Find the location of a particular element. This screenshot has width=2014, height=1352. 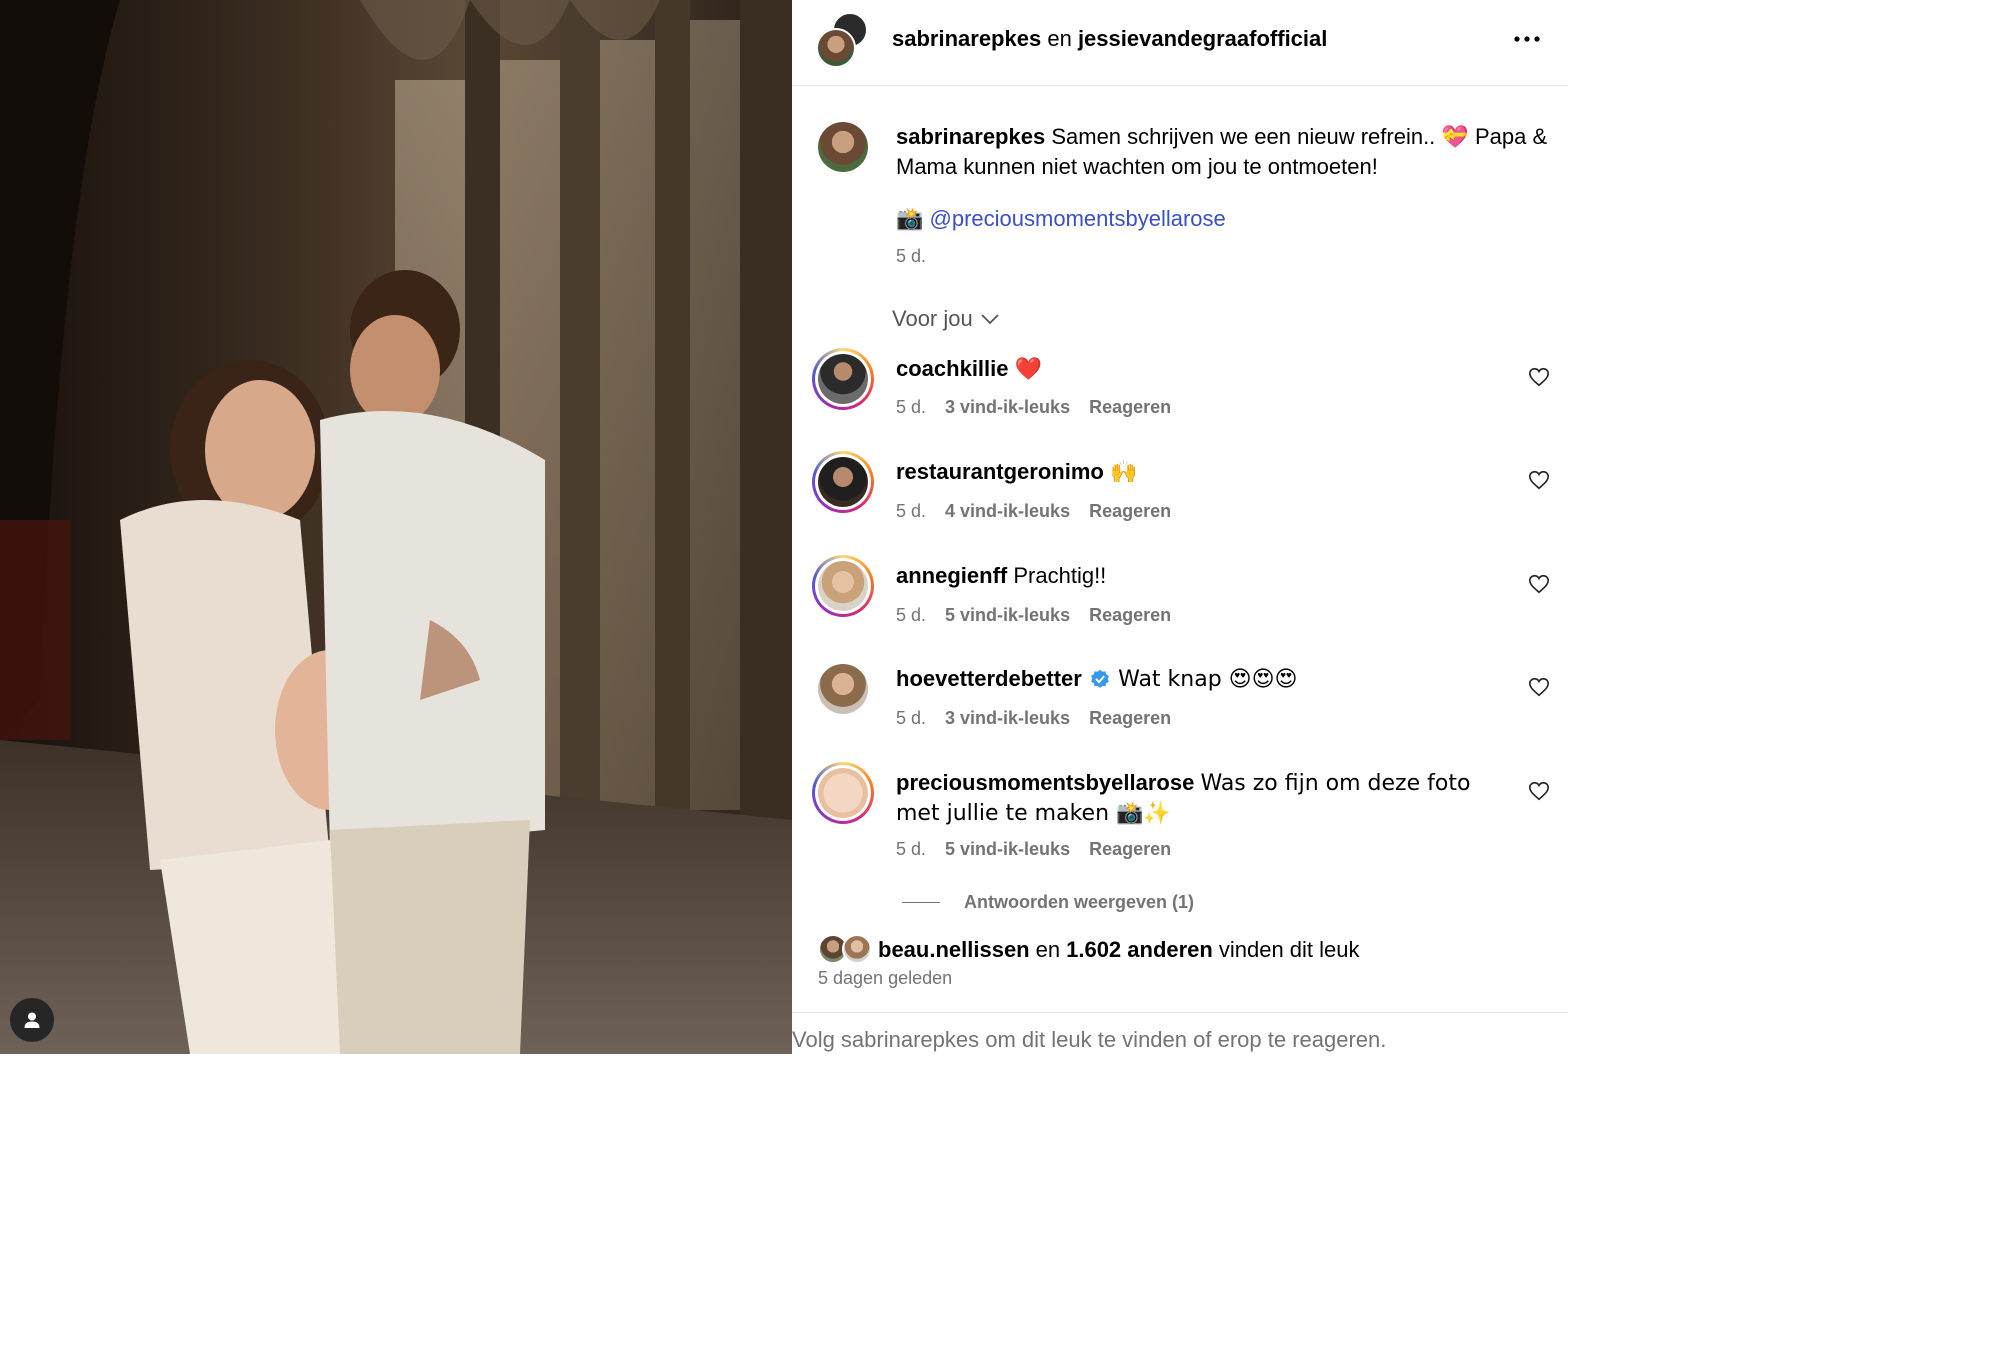

comment-text: coachkillie ❤️ is located at coordinates (1196, 369).